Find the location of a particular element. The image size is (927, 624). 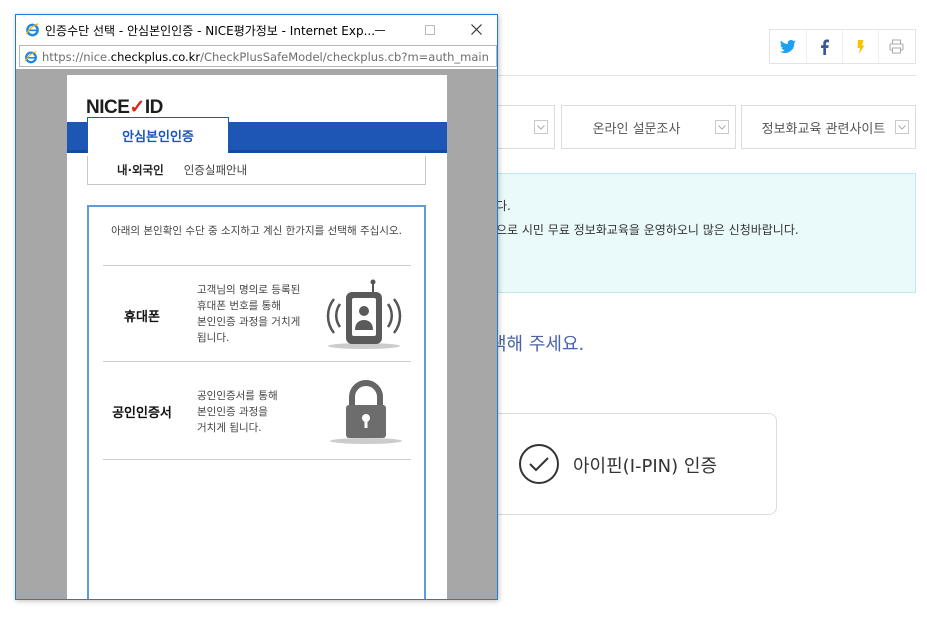

minimize-button is located at coordinates (380, 29).